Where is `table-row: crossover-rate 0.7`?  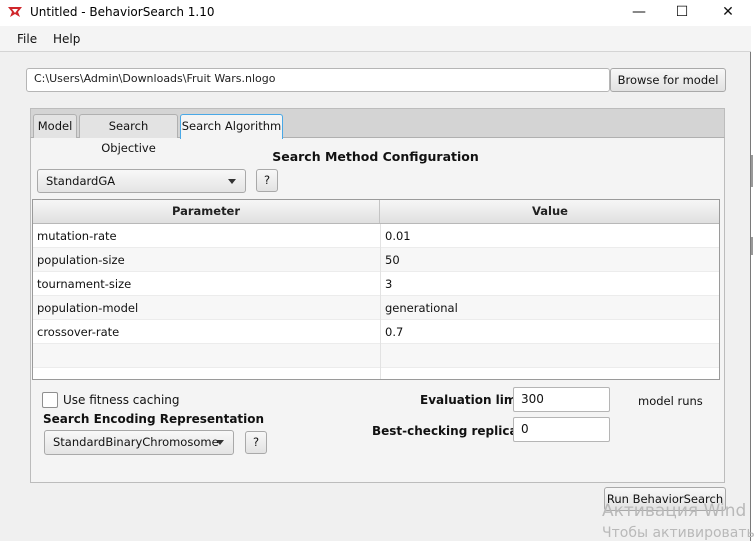
table-row: crossover-rate 0.7 is located at coordinates (376, 332).